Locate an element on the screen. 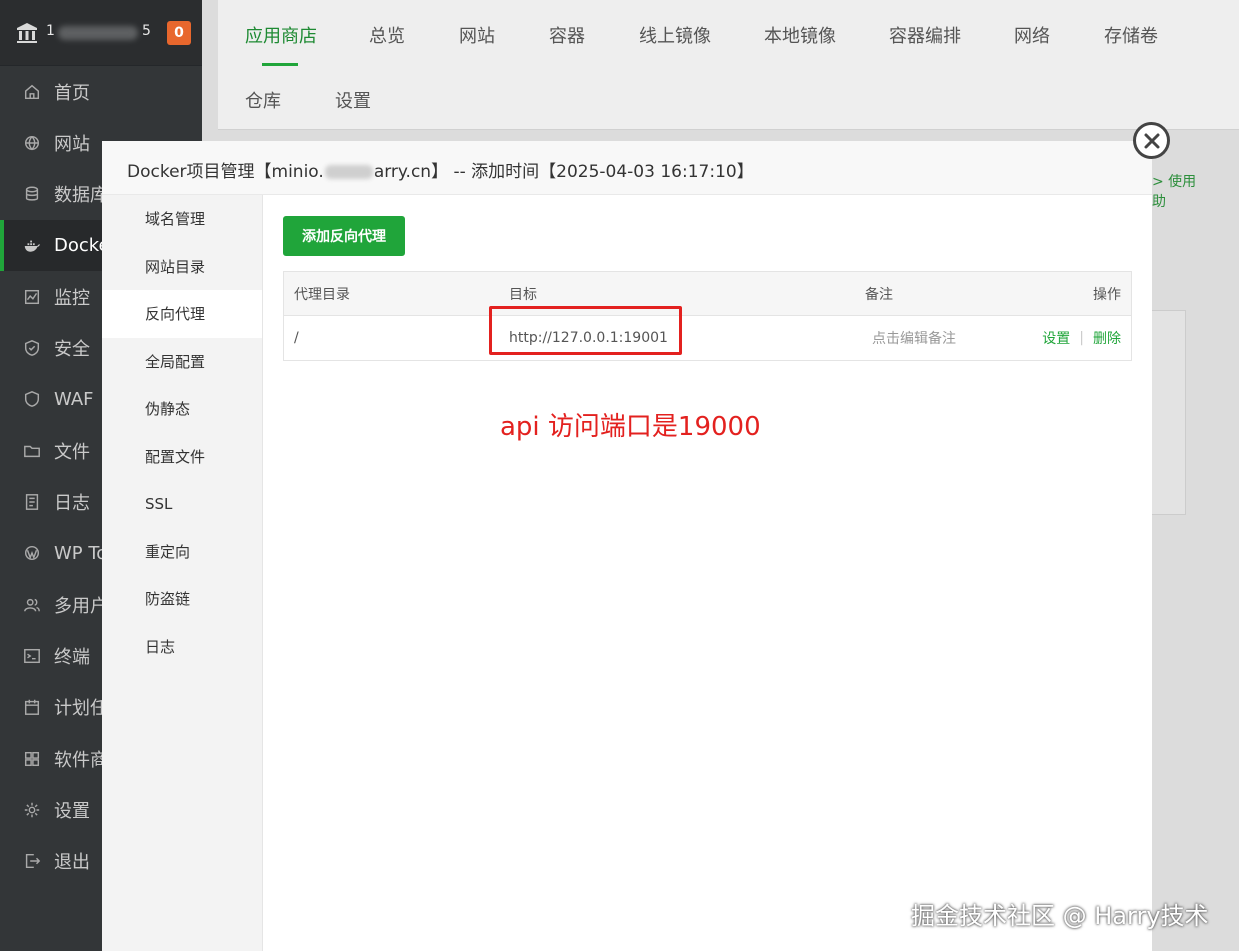  home-icon is located at coordinates (32, 92).